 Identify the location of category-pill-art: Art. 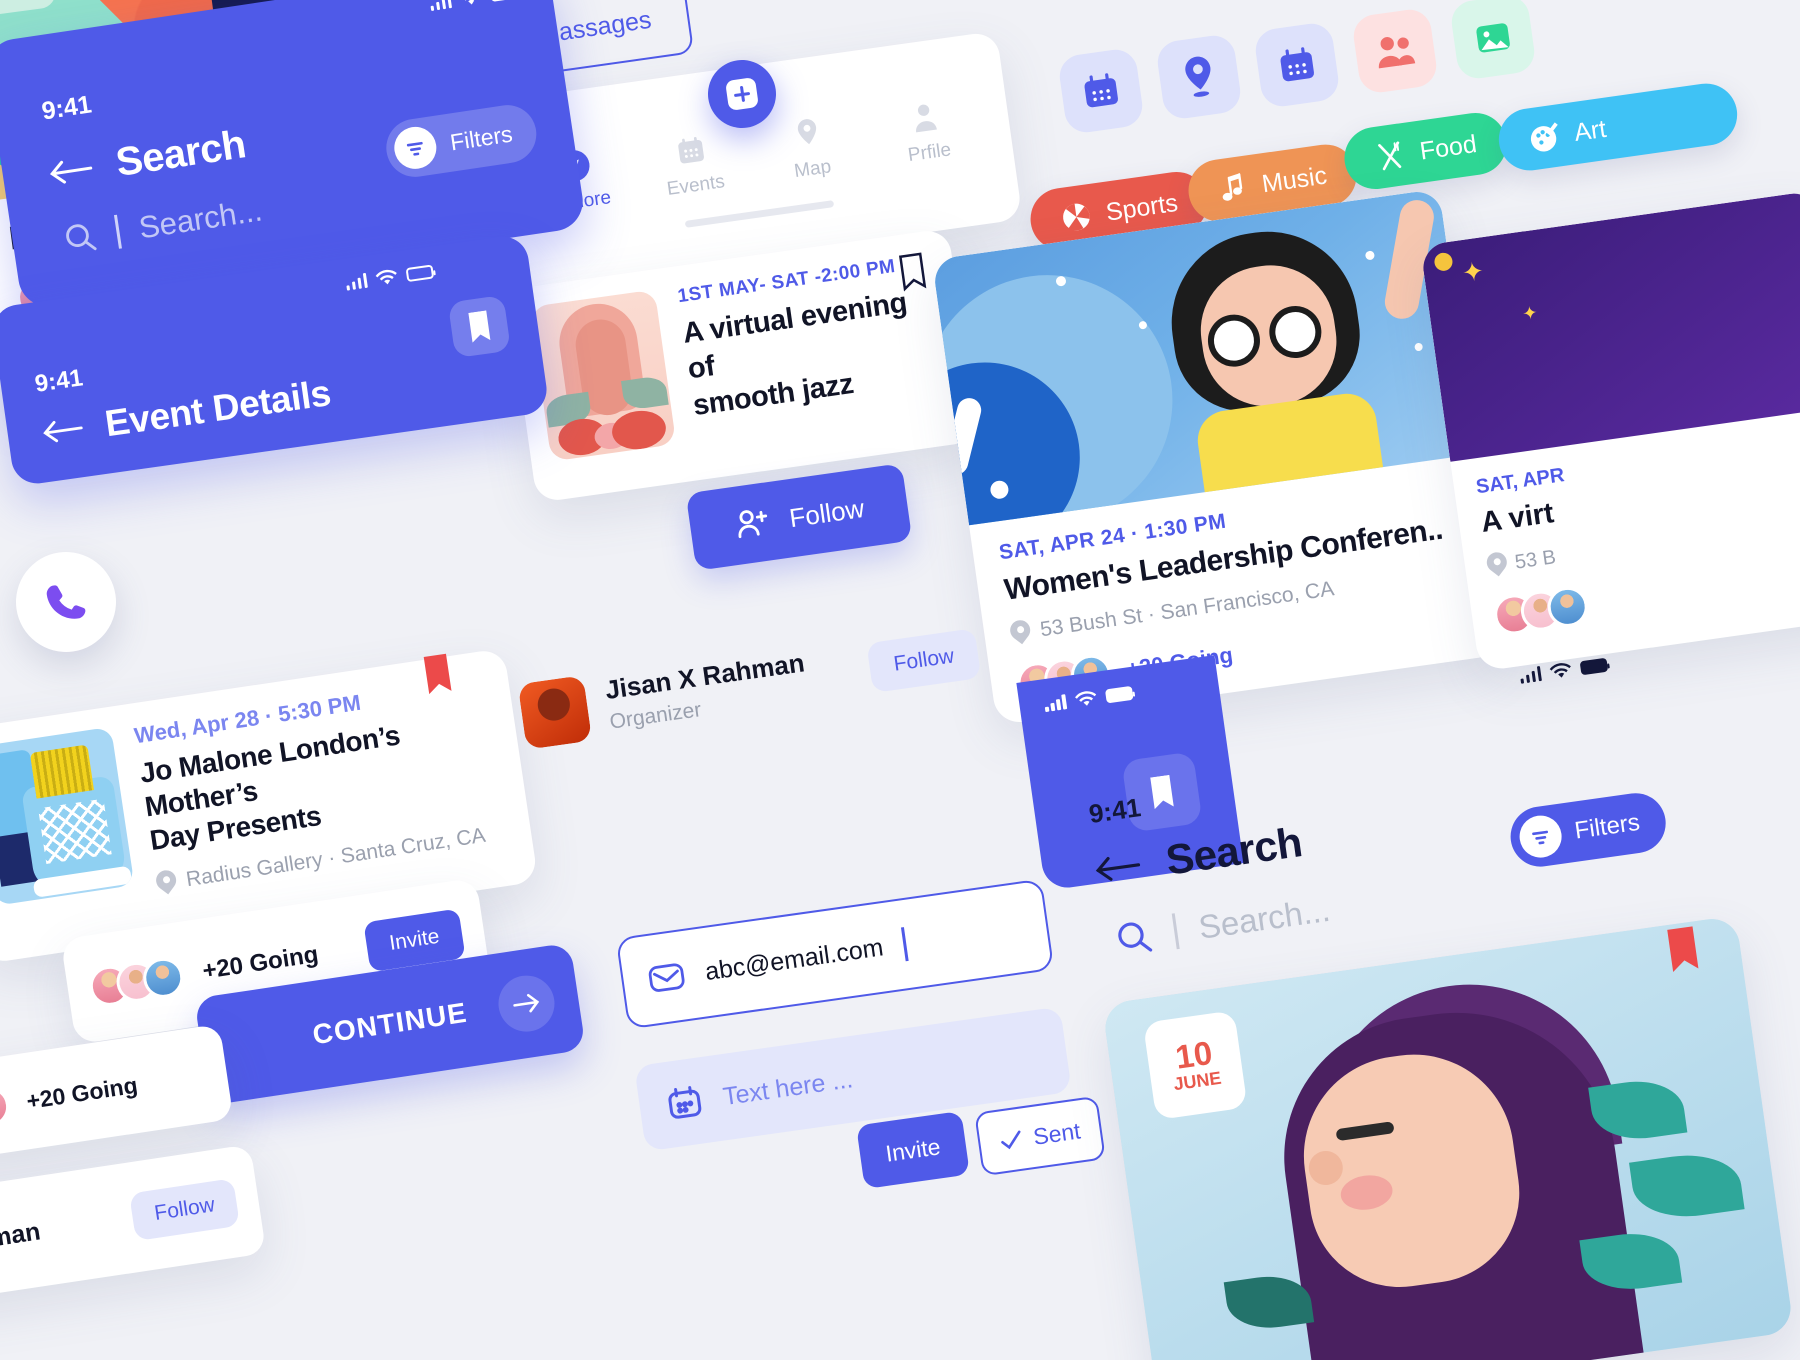
(1618, 127).